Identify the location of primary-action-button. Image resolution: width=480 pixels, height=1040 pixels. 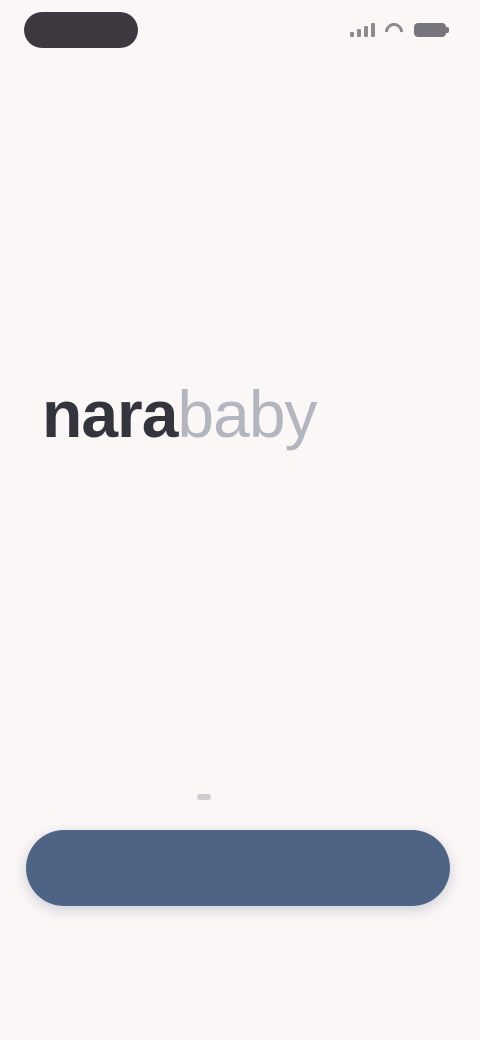
(238, 868).